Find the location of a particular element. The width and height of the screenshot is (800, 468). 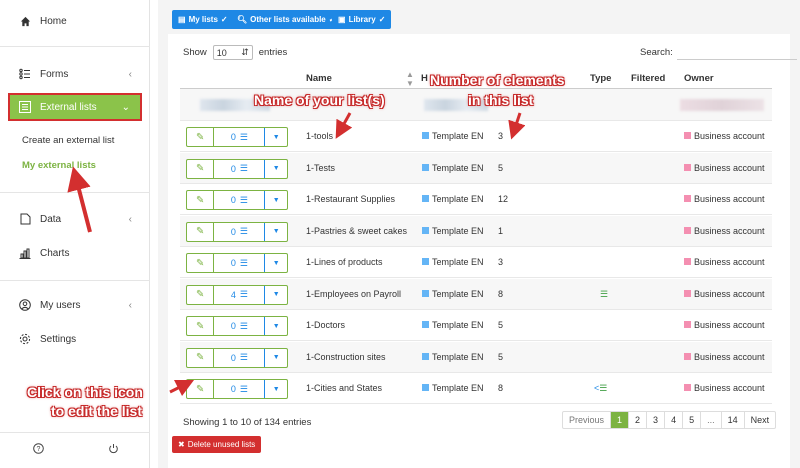

arrow-to-name is located at coordinates (344, 125).